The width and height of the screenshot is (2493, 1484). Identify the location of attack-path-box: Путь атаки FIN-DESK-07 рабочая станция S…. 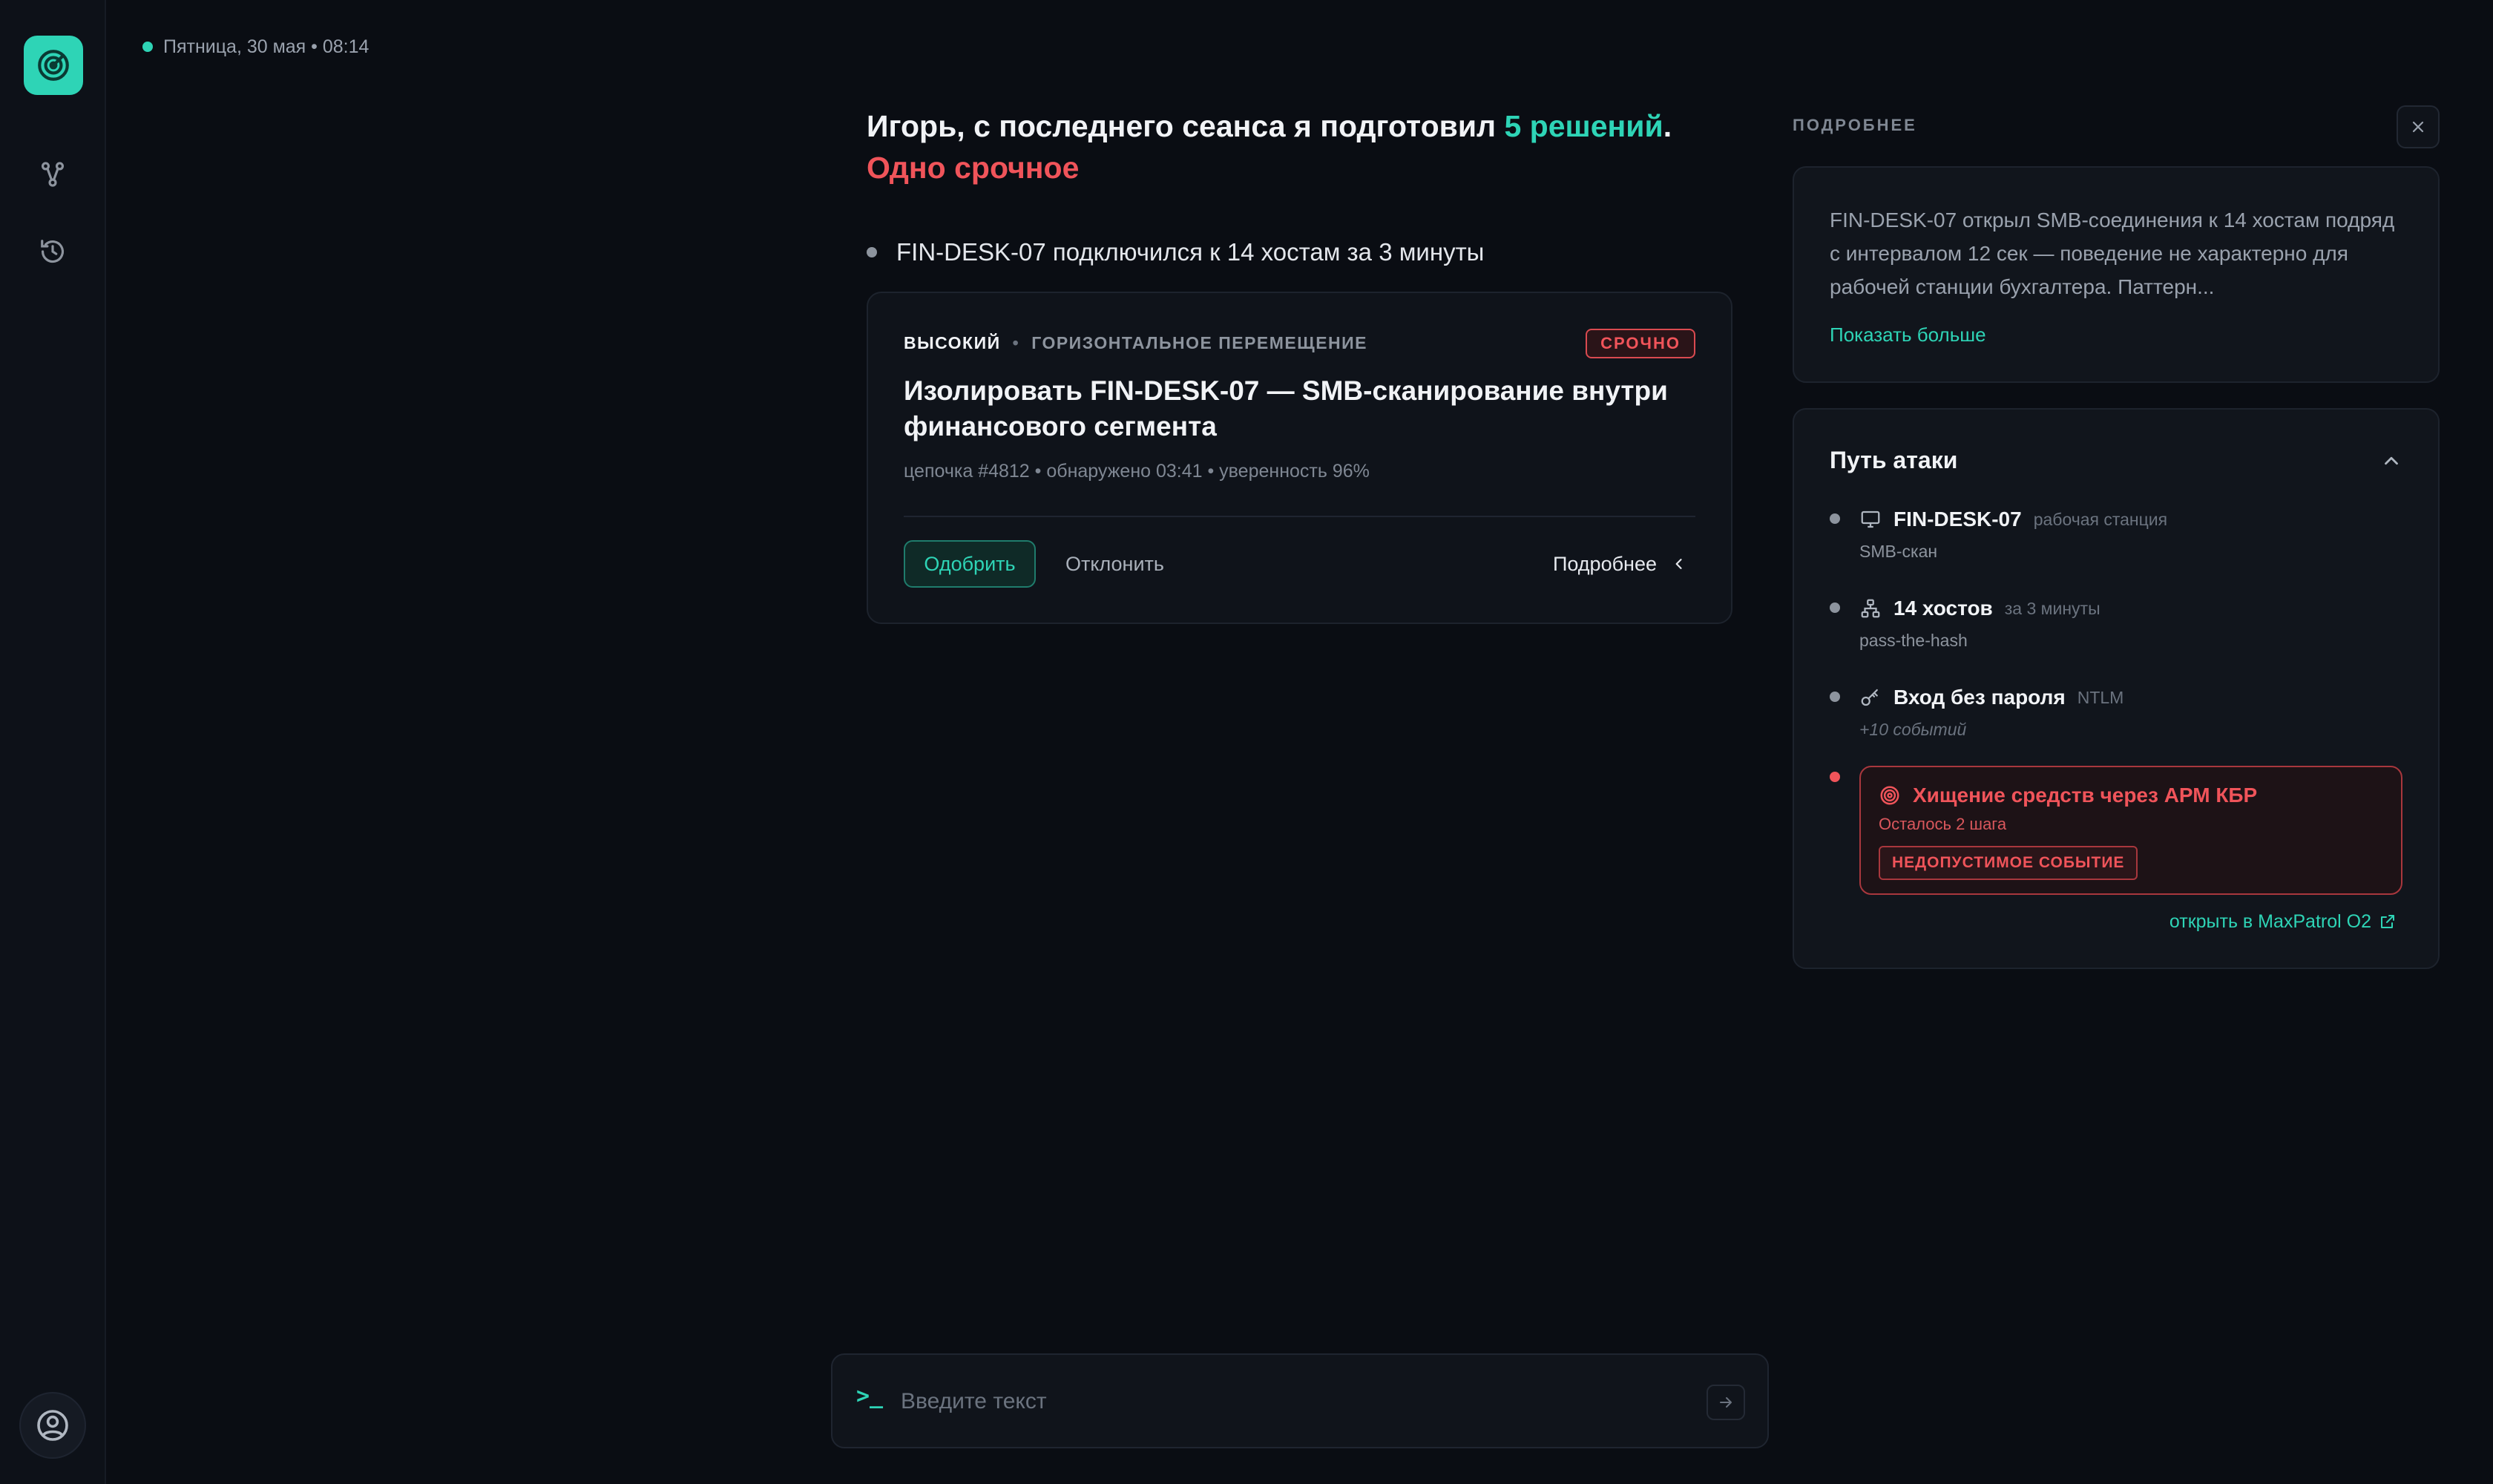
(2116, 688).